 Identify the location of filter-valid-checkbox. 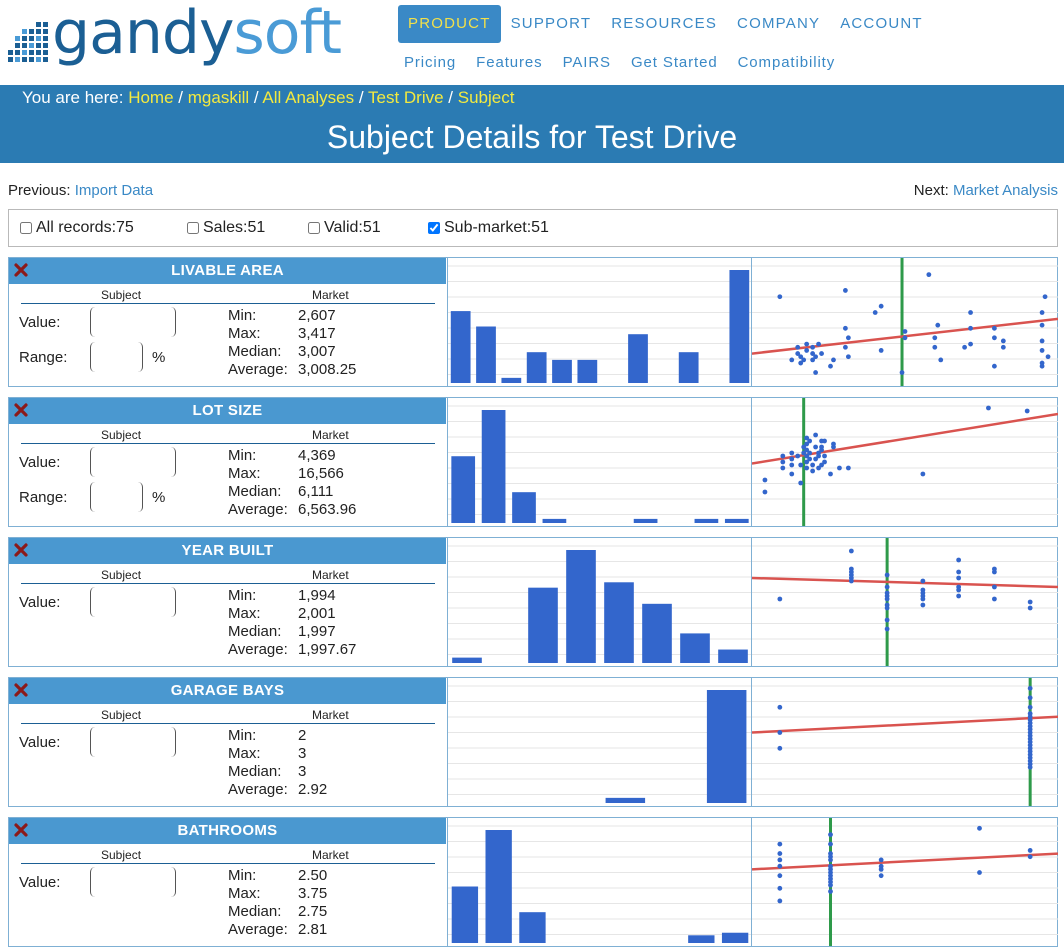
(314, 228).